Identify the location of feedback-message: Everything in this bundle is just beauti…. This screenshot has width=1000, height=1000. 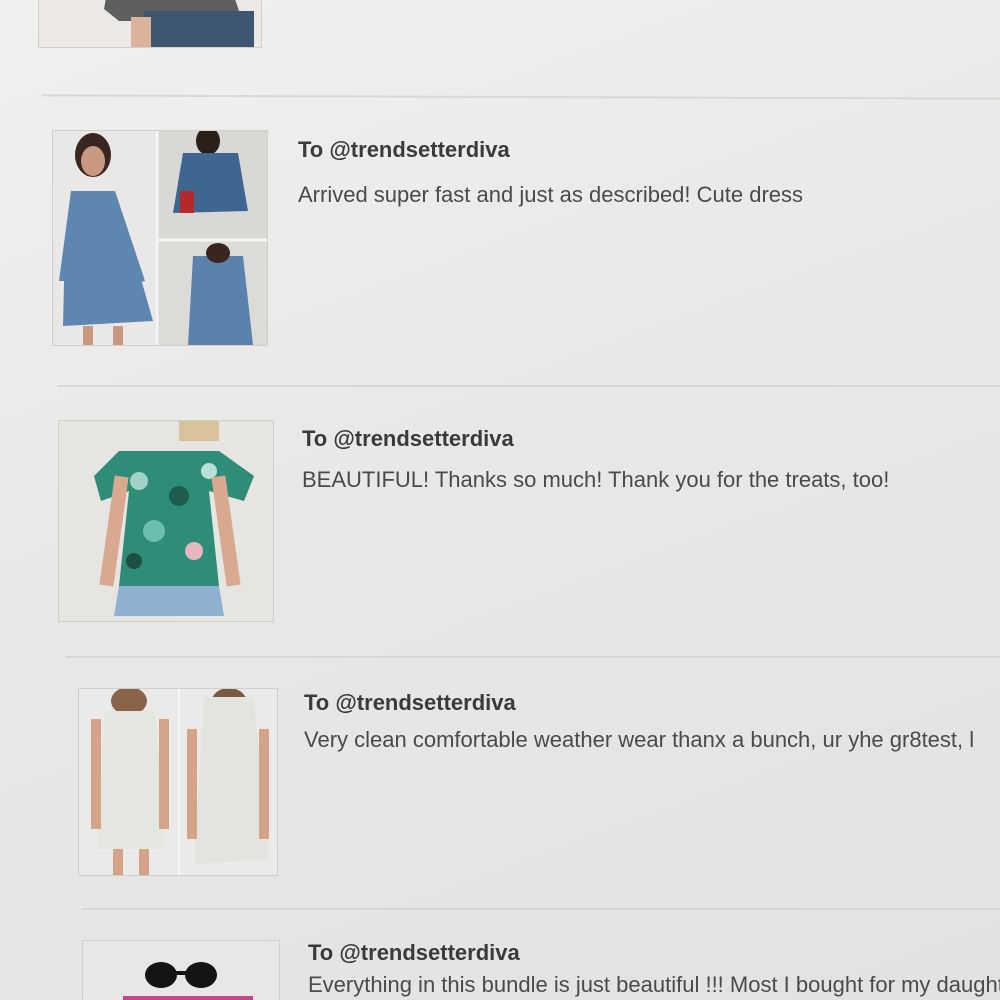
(654, 984).